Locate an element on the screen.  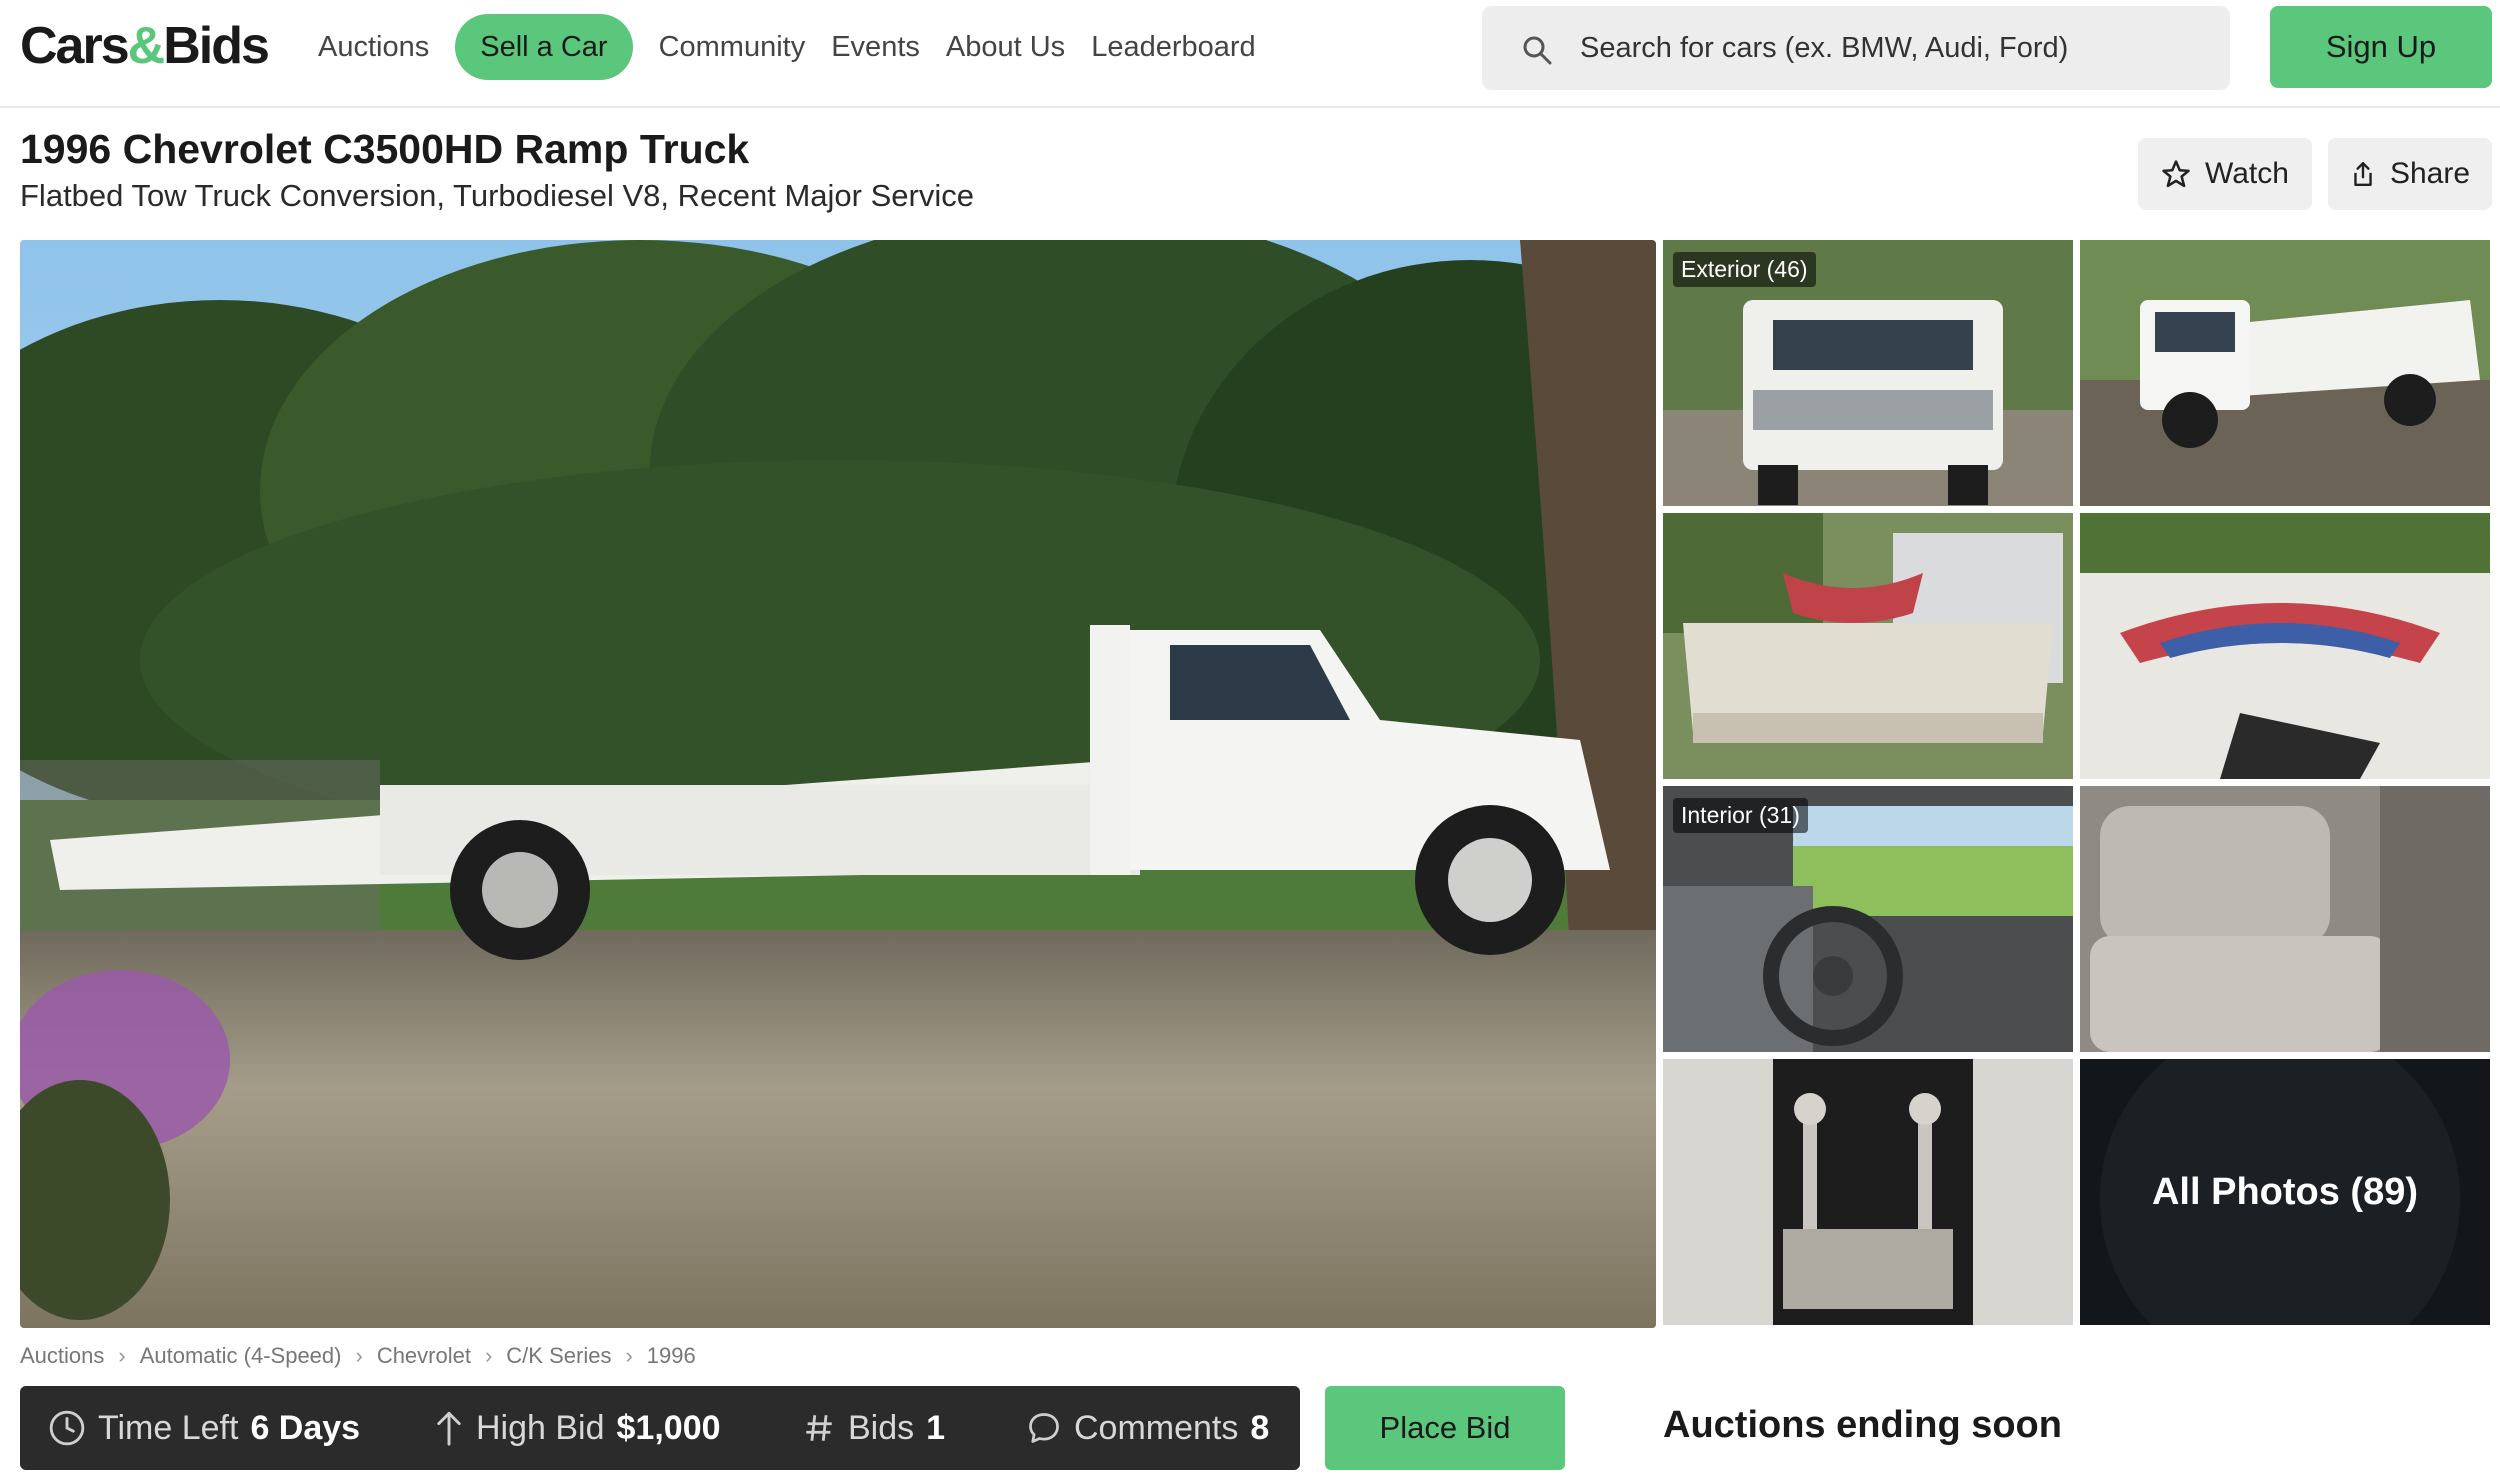
search-icon is located at coordinates (1537, 50).